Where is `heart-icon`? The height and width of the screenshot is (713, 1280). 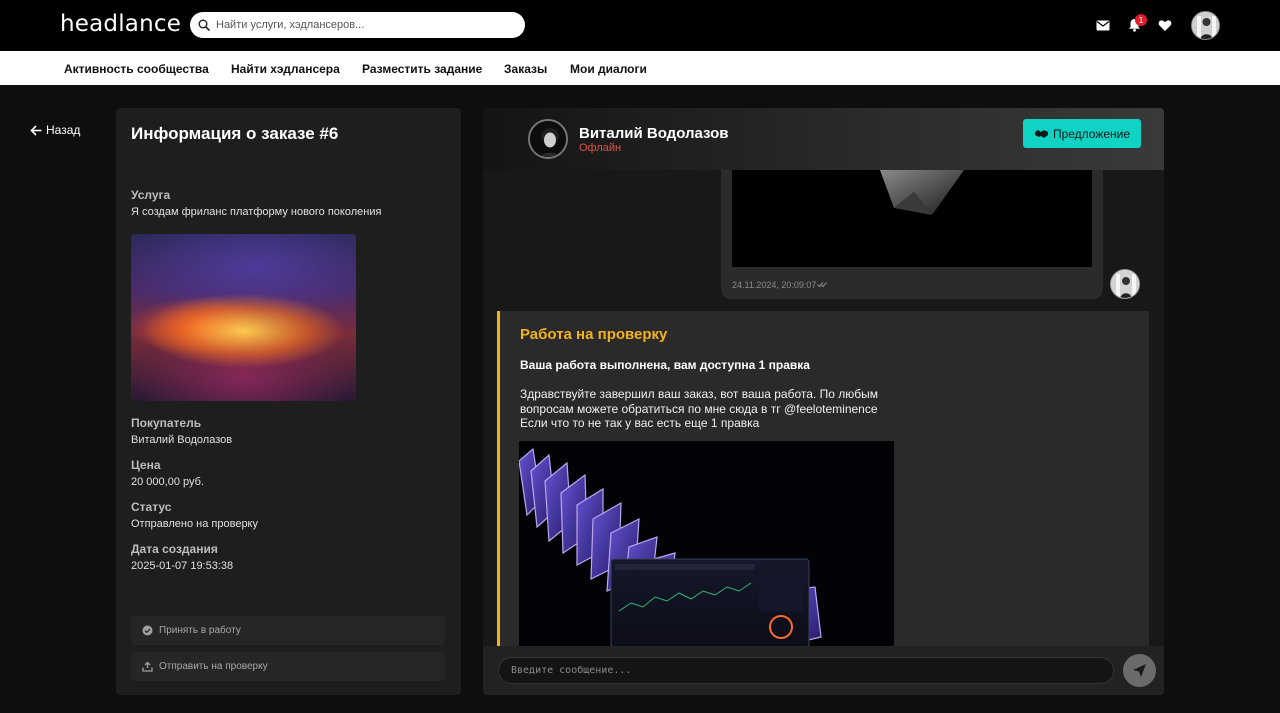 heart-icon is located at coordinates (1165, 25).